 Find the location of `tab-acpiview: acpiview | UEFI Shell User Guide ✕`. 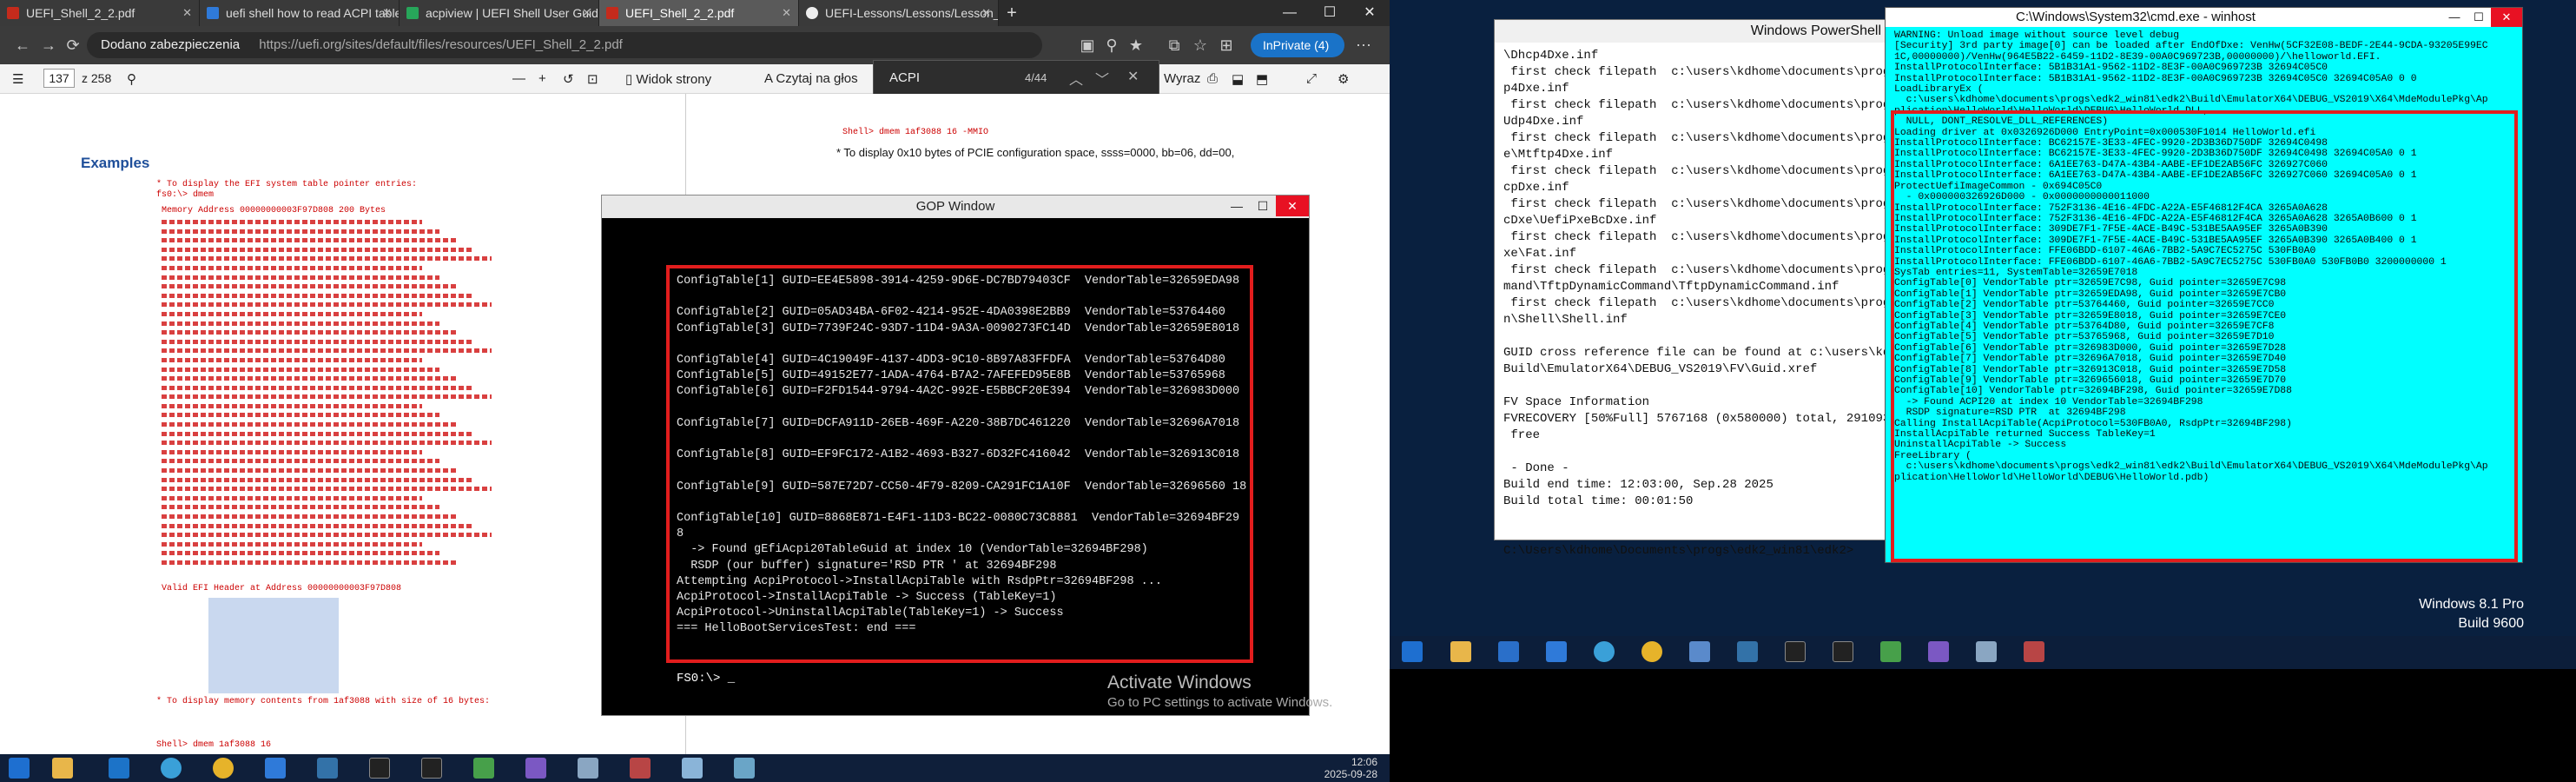

tab-acpiview: acpiview | UEFI Shell User Guide ✕ is located at coordinates (499, 13).